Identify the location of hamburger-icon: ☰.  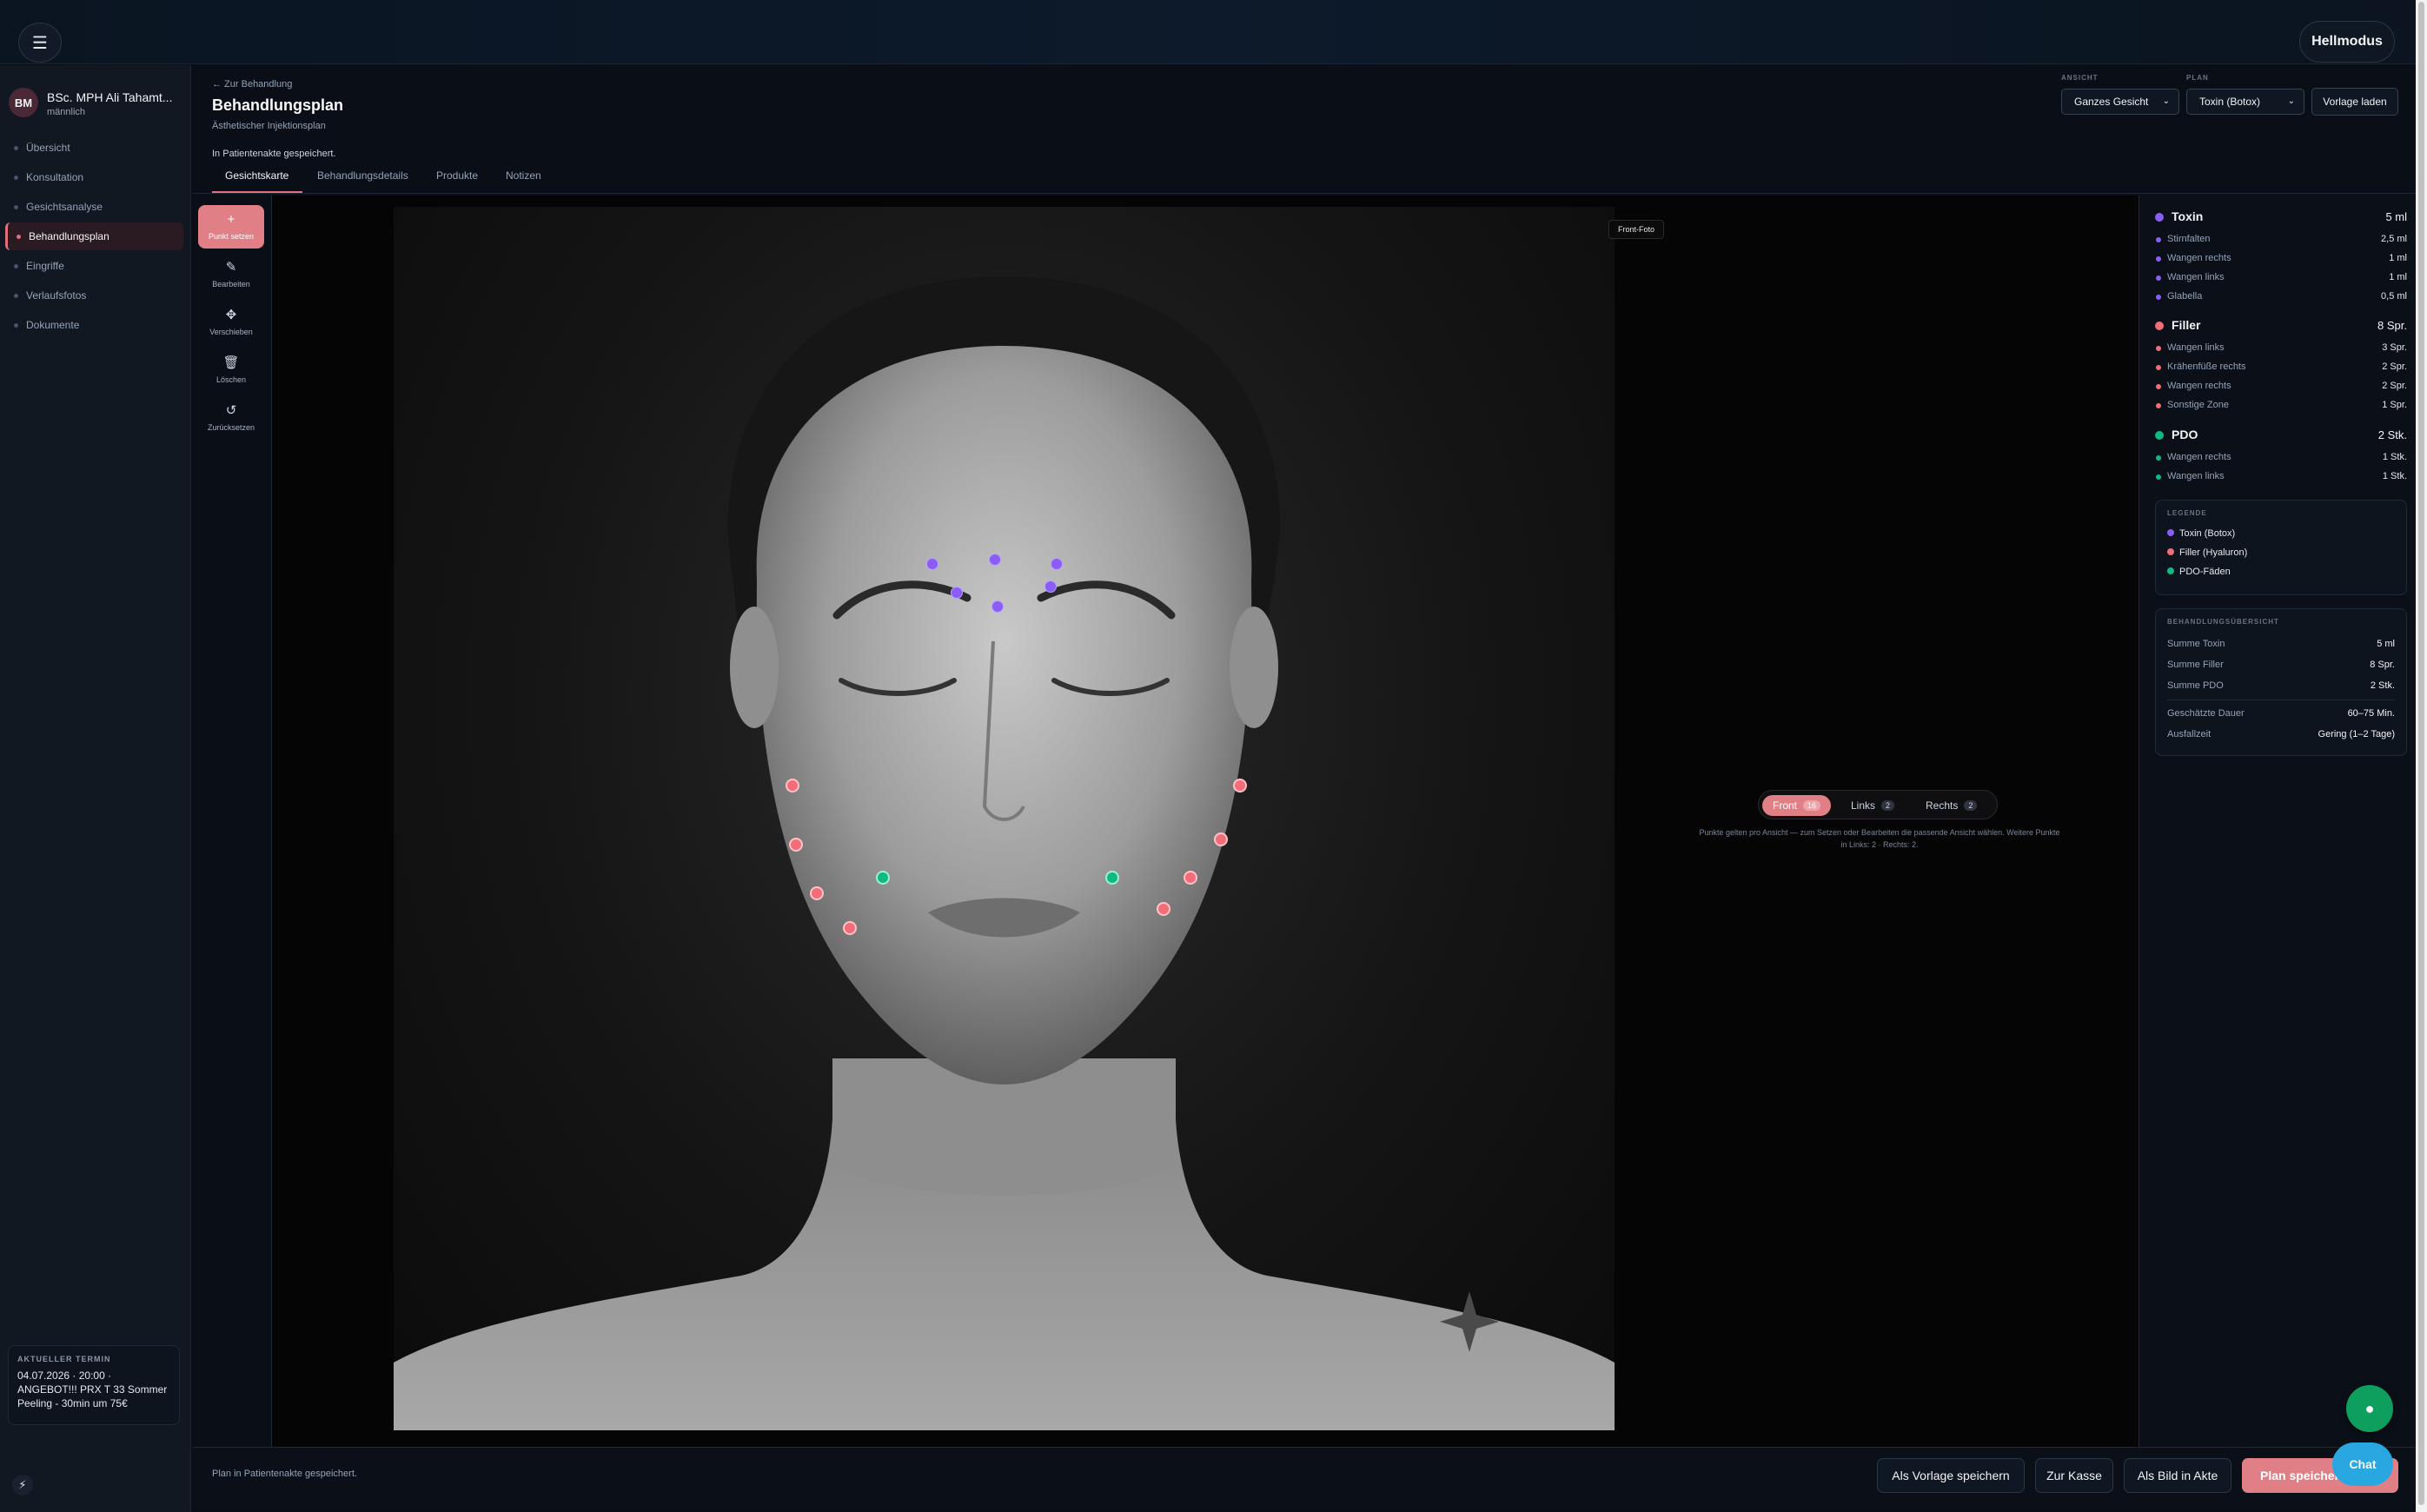
(40, 43).